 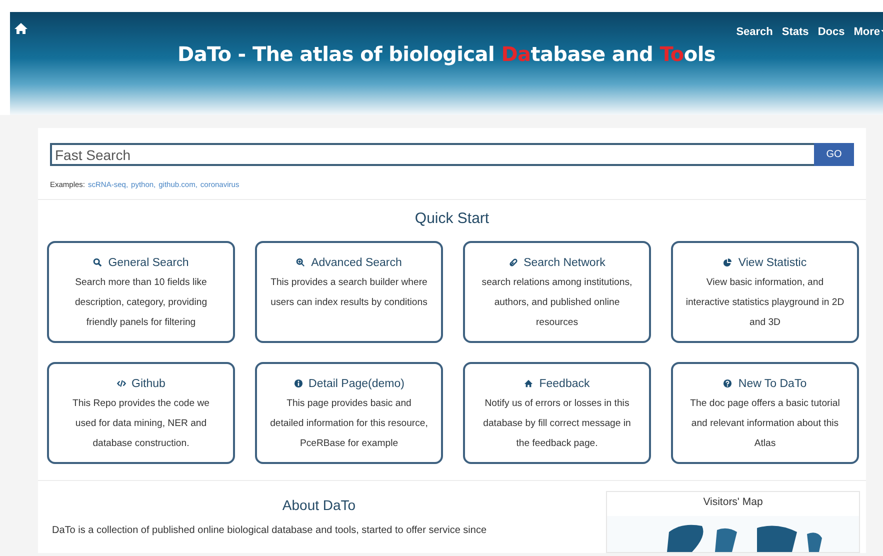 I want to click on quick-start-card: New To DaTo The doc page offers a basic tutorial and relevant information about this Atlas, so click(x=765, y=413).